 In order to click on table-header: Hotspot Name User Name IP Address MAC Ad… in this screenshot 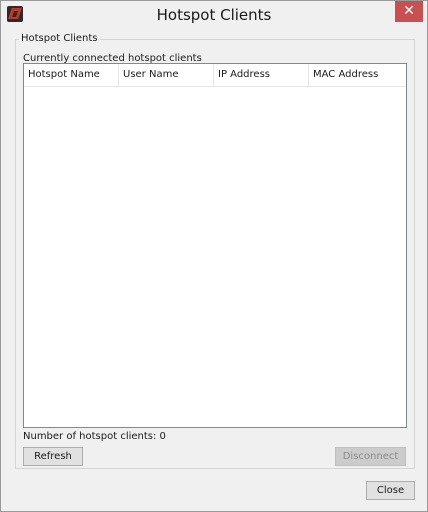, I will do `click(215, 75)`.